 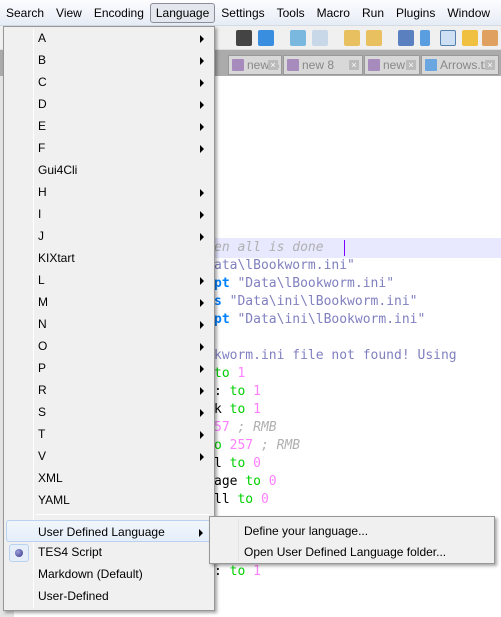 What do you see at coordinates (109, 324) in the screenshot?
I see `language-item-n: N` at bounding box center [109, 324].